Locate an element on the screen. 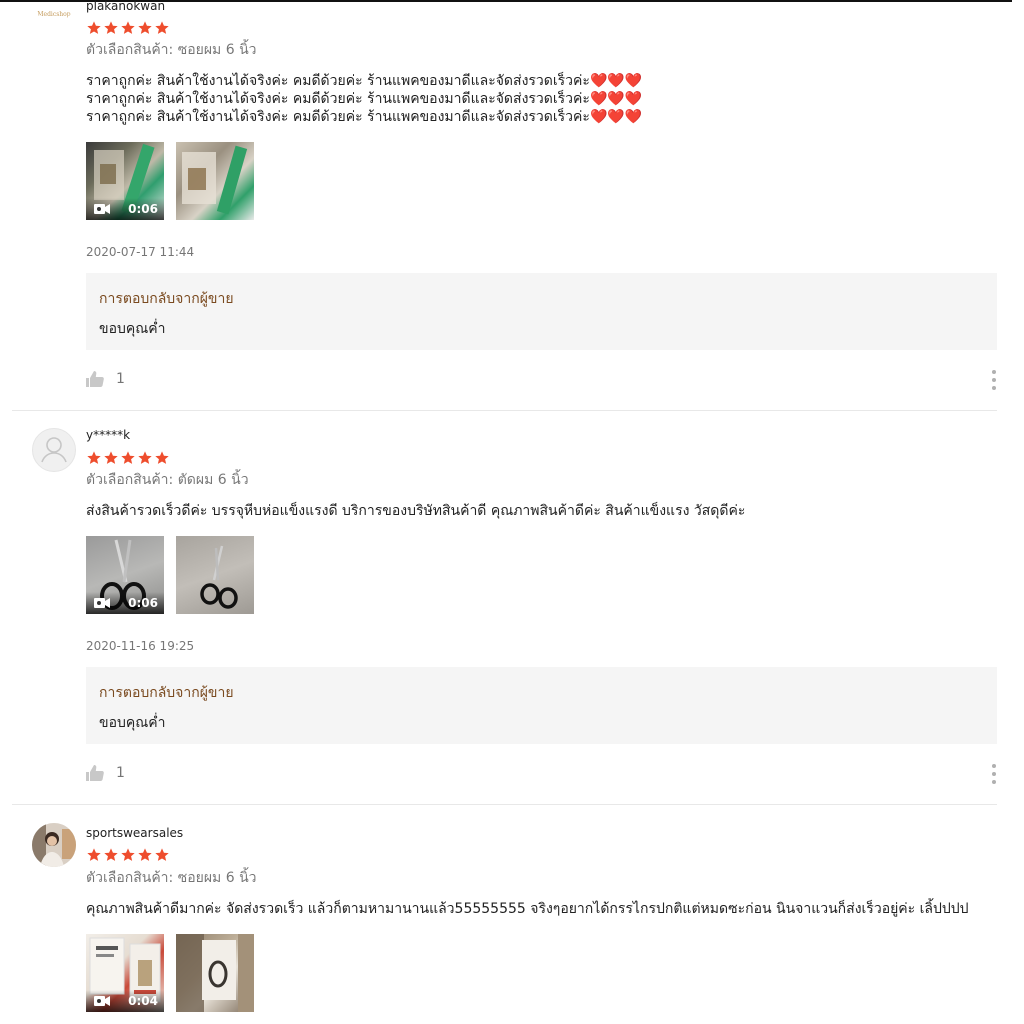 The width and height of the screenshot is (1024, 1024). product-variation: ตัวเลือกสินค้า: ตัดผม 6 นิ้ว is located at coordinates (167, 480).